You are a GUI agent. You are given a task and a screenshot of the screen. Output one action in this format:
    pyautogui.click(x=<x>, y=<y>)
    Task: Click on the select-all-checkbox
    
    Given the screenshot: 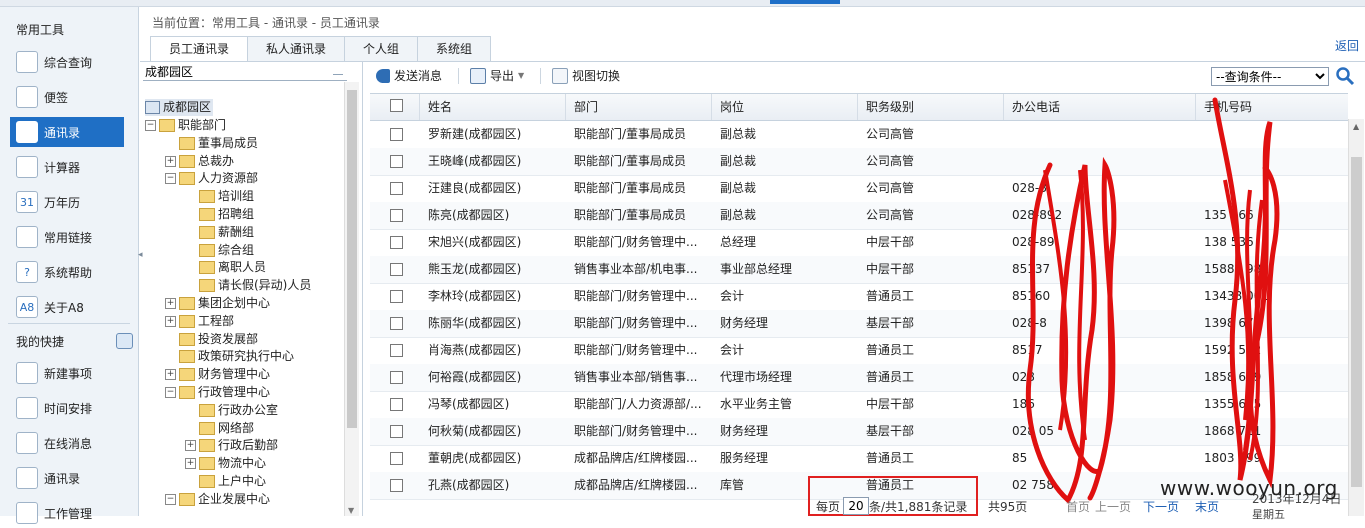 What is the action you would take?
    pyautogui.click(x=396, y=105)
    